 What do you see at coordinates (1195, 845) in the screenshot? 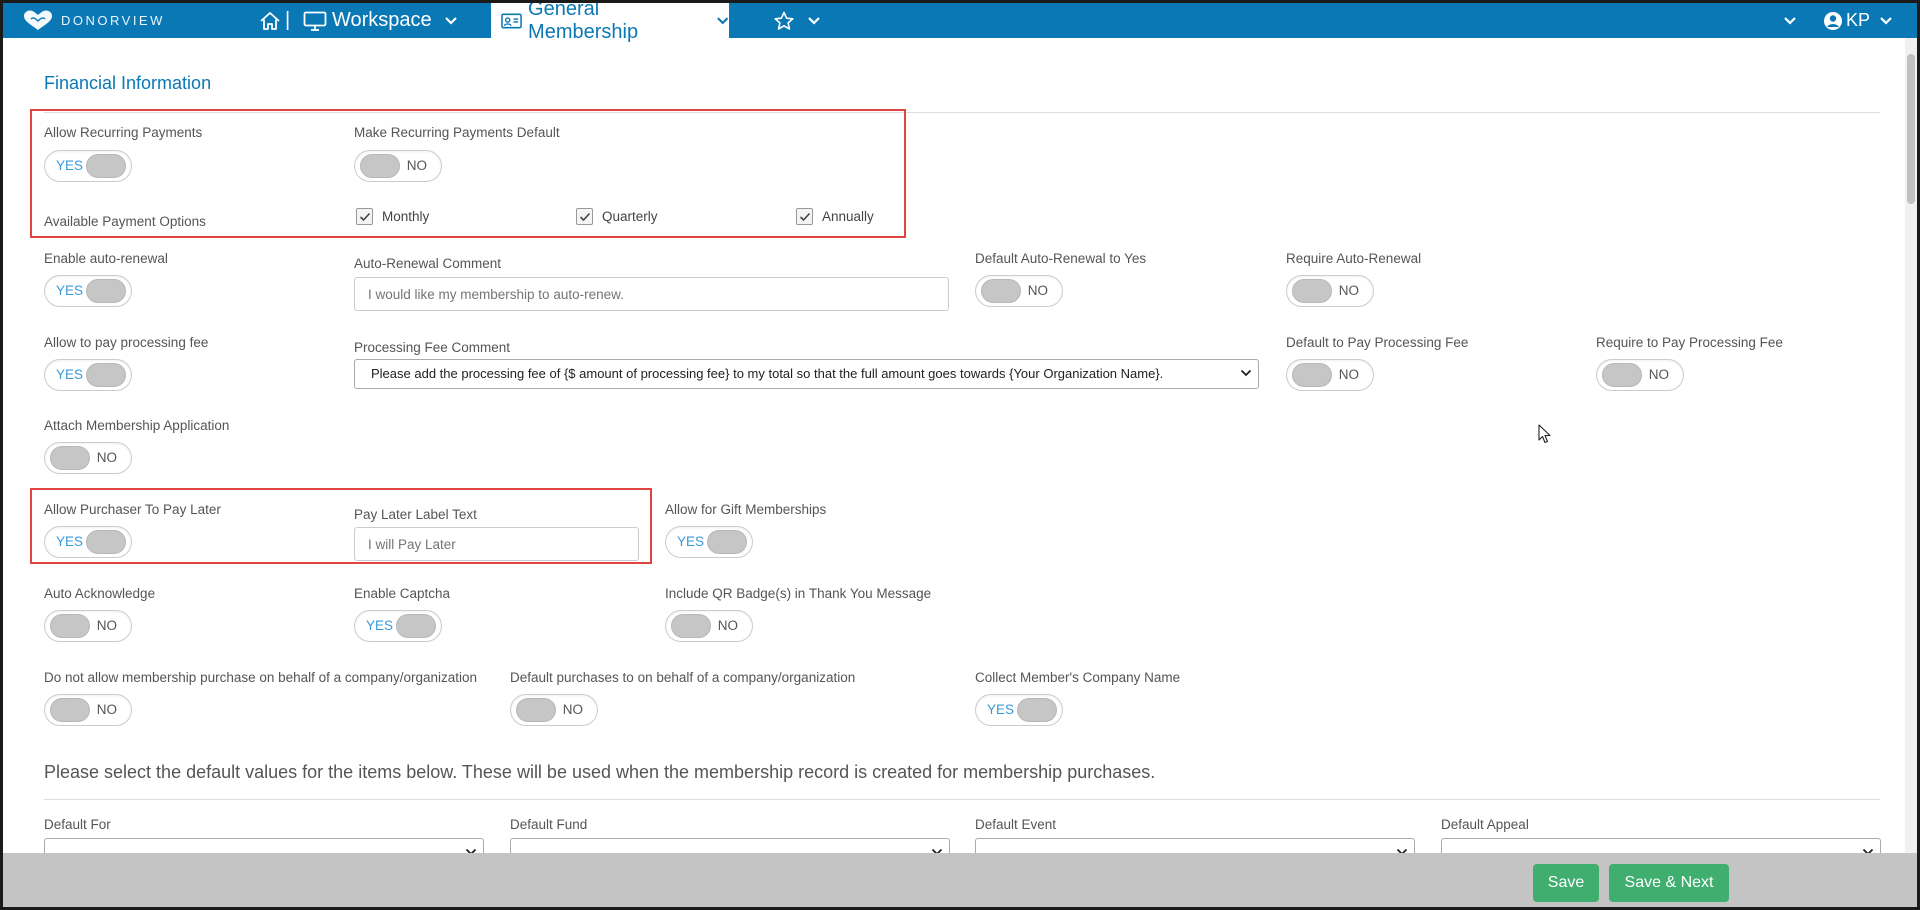
I see `default-event-select` at bounding box center [1195, 845].